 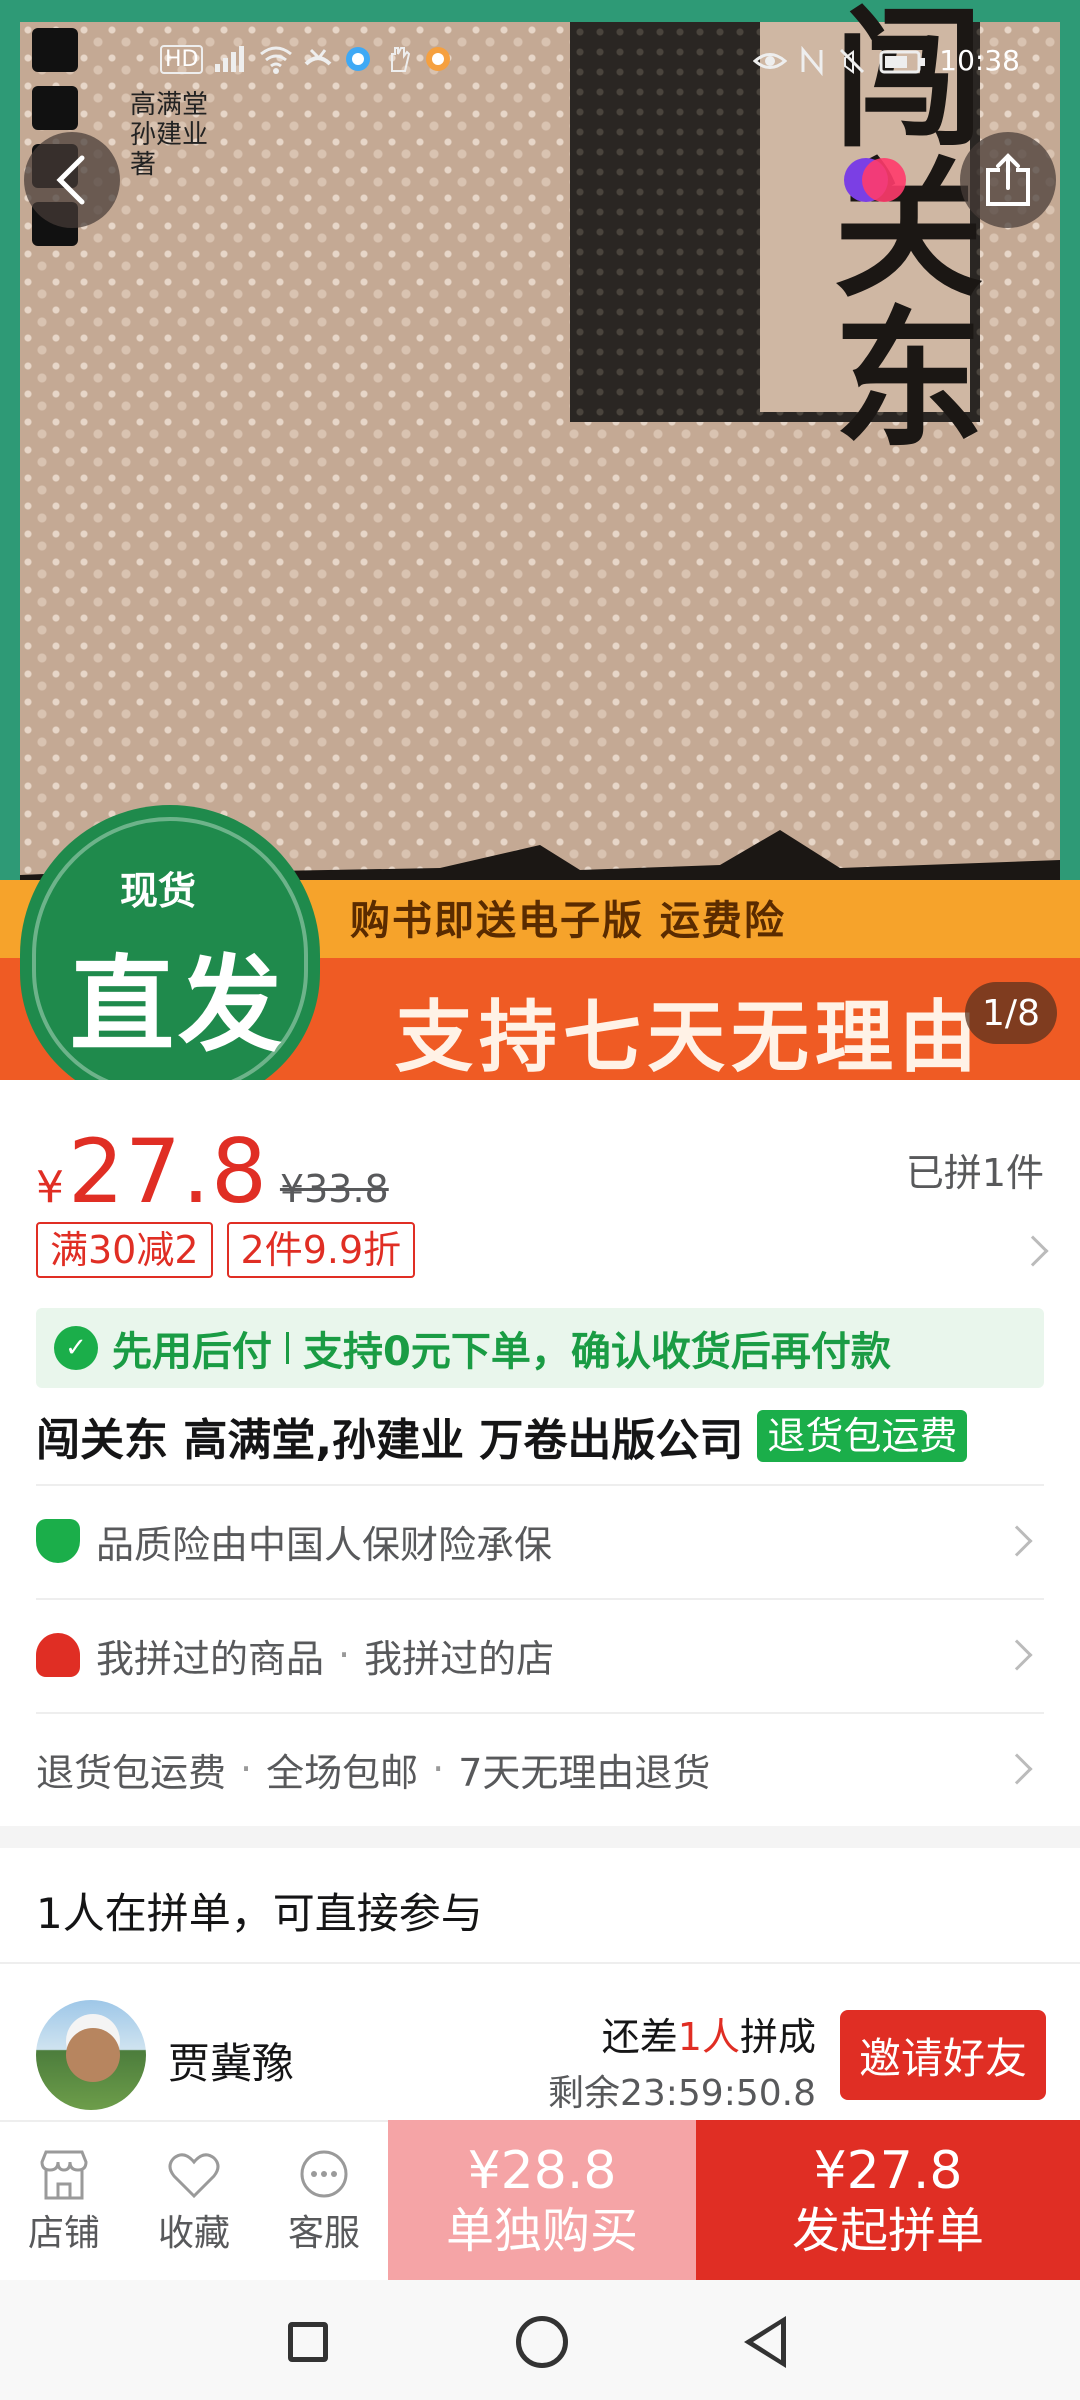 What do you see at coordinates (63, 2233) in the screenshot?
I see `store-label: 店铺` at bounding box center [63, 2233].